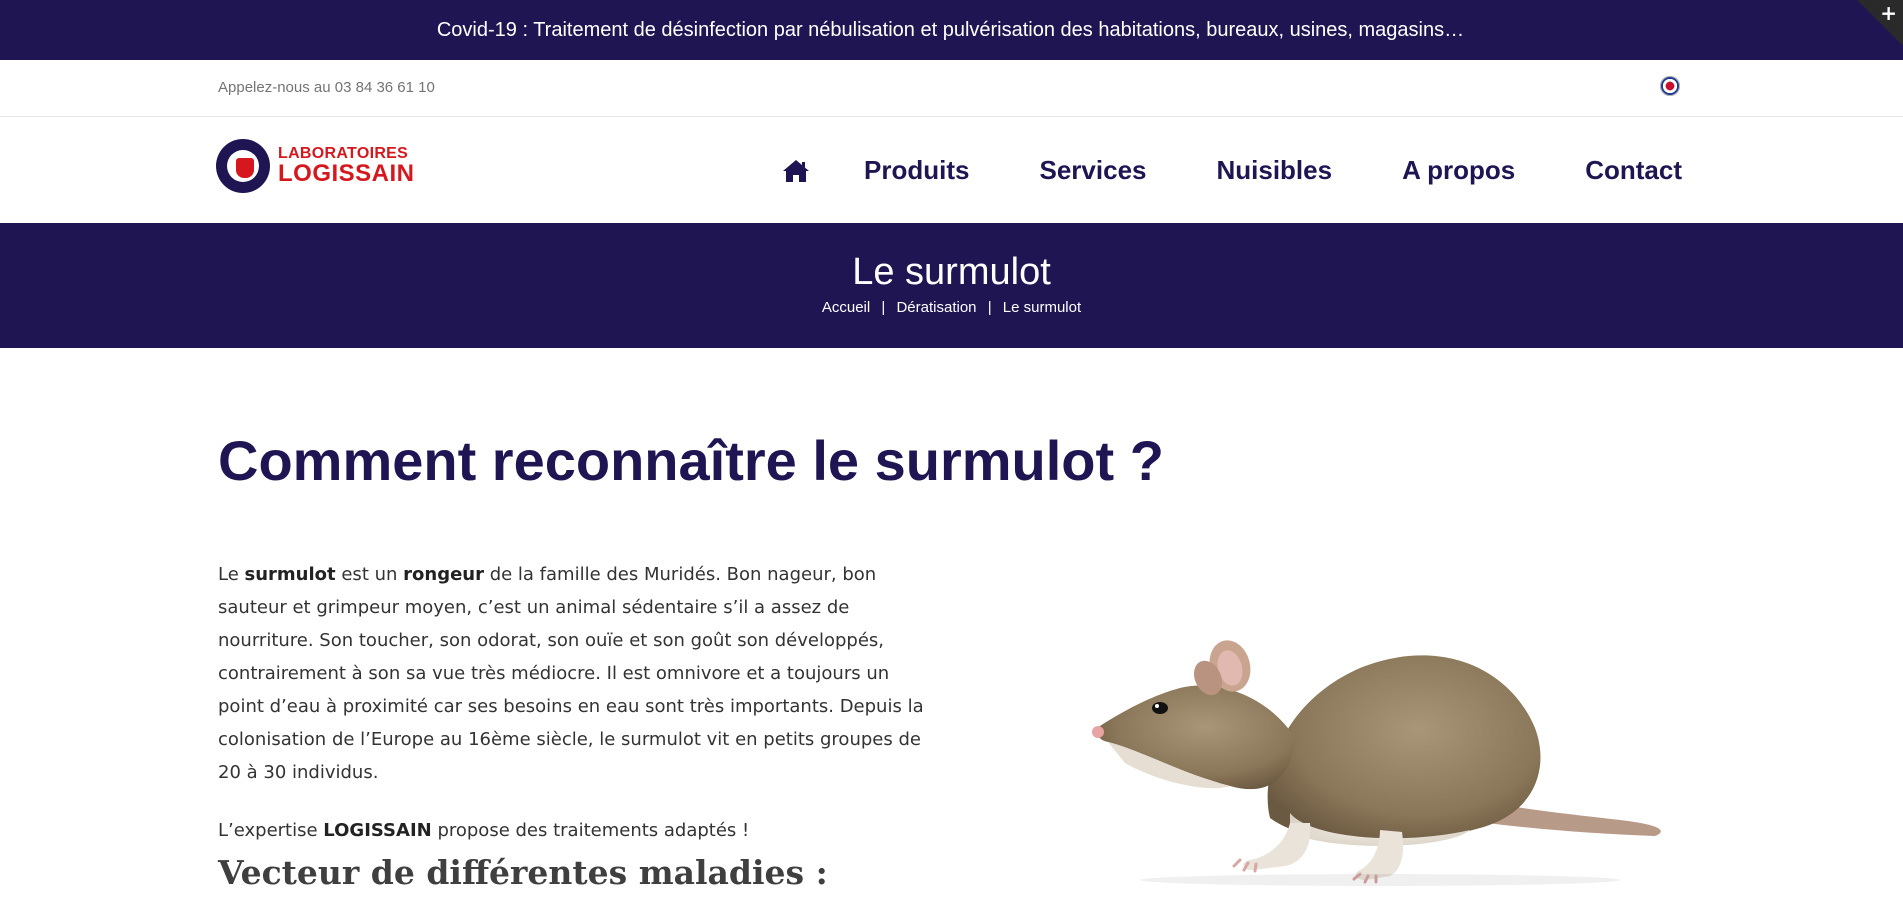 This screenshot has width=1903, height=900. I want to click on breadcrumb-deratisation: Dératisation, so click(936, 307).